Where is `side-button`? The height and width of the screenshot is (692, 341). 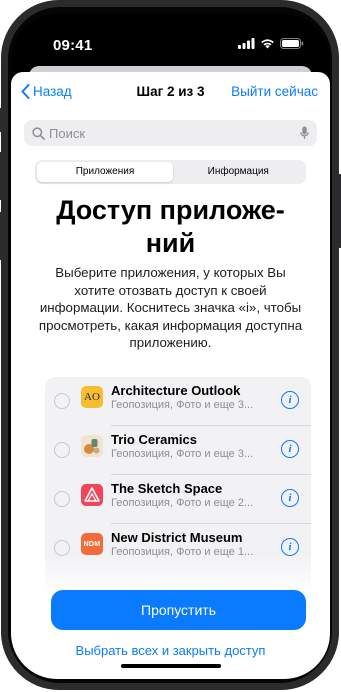 side-button is located at coordinates (1, 120).